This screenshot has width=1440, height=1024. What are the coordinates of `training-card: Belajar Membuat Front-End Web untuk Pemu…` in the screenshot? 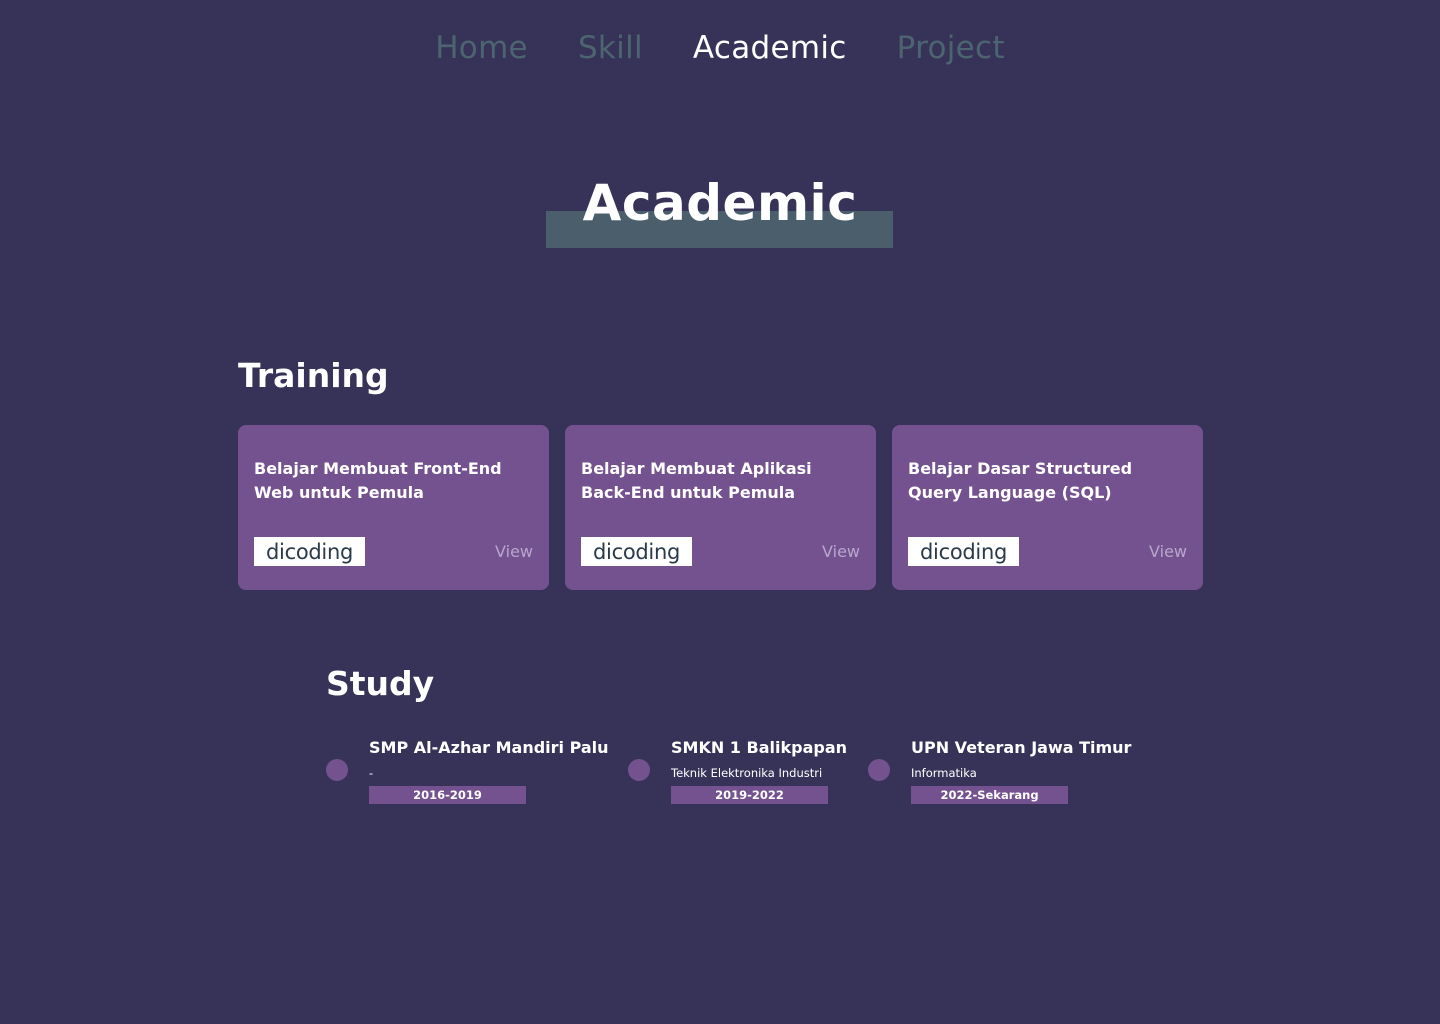 It's located at (393, 507).